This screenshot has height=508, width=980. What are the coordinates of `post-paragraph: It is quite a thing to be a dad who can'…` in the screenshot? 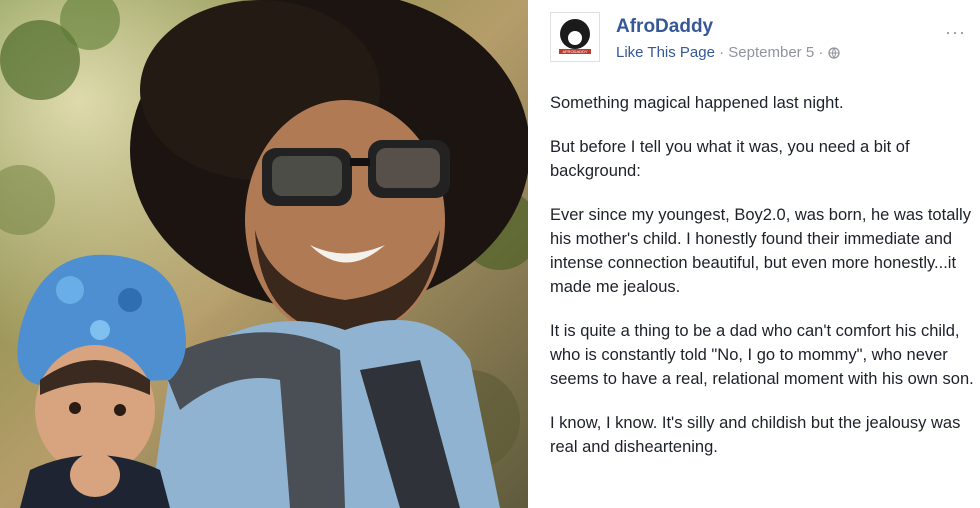 It's located at (762, 355).